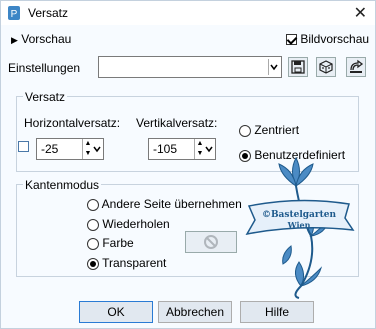 The image size is (376, 329). What do you see at coordinates (182, 149) in the screenshot?
I see `vertical-offset-input: -105 ▲ ▼` at bounding box center [182, 149].